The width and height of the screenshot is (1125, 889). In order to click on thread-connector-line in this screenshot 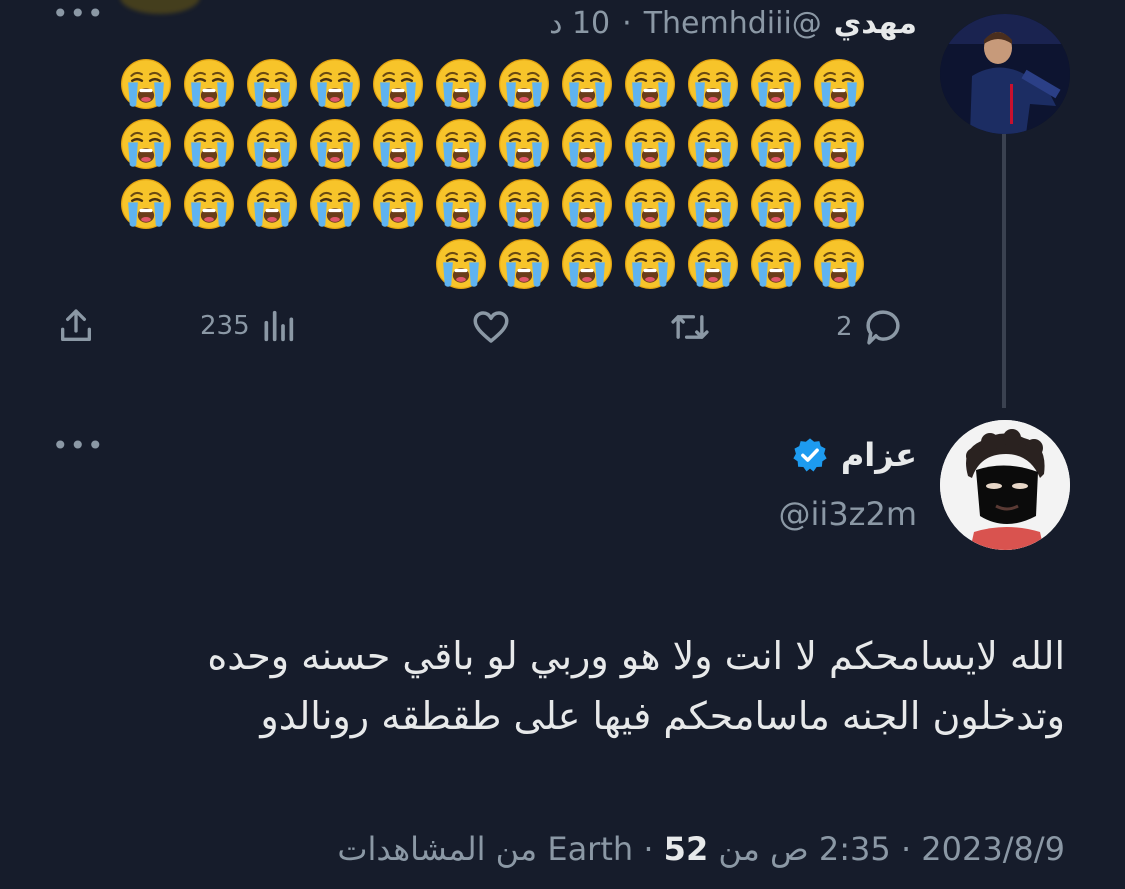, I will do `click(1004, 271)`.